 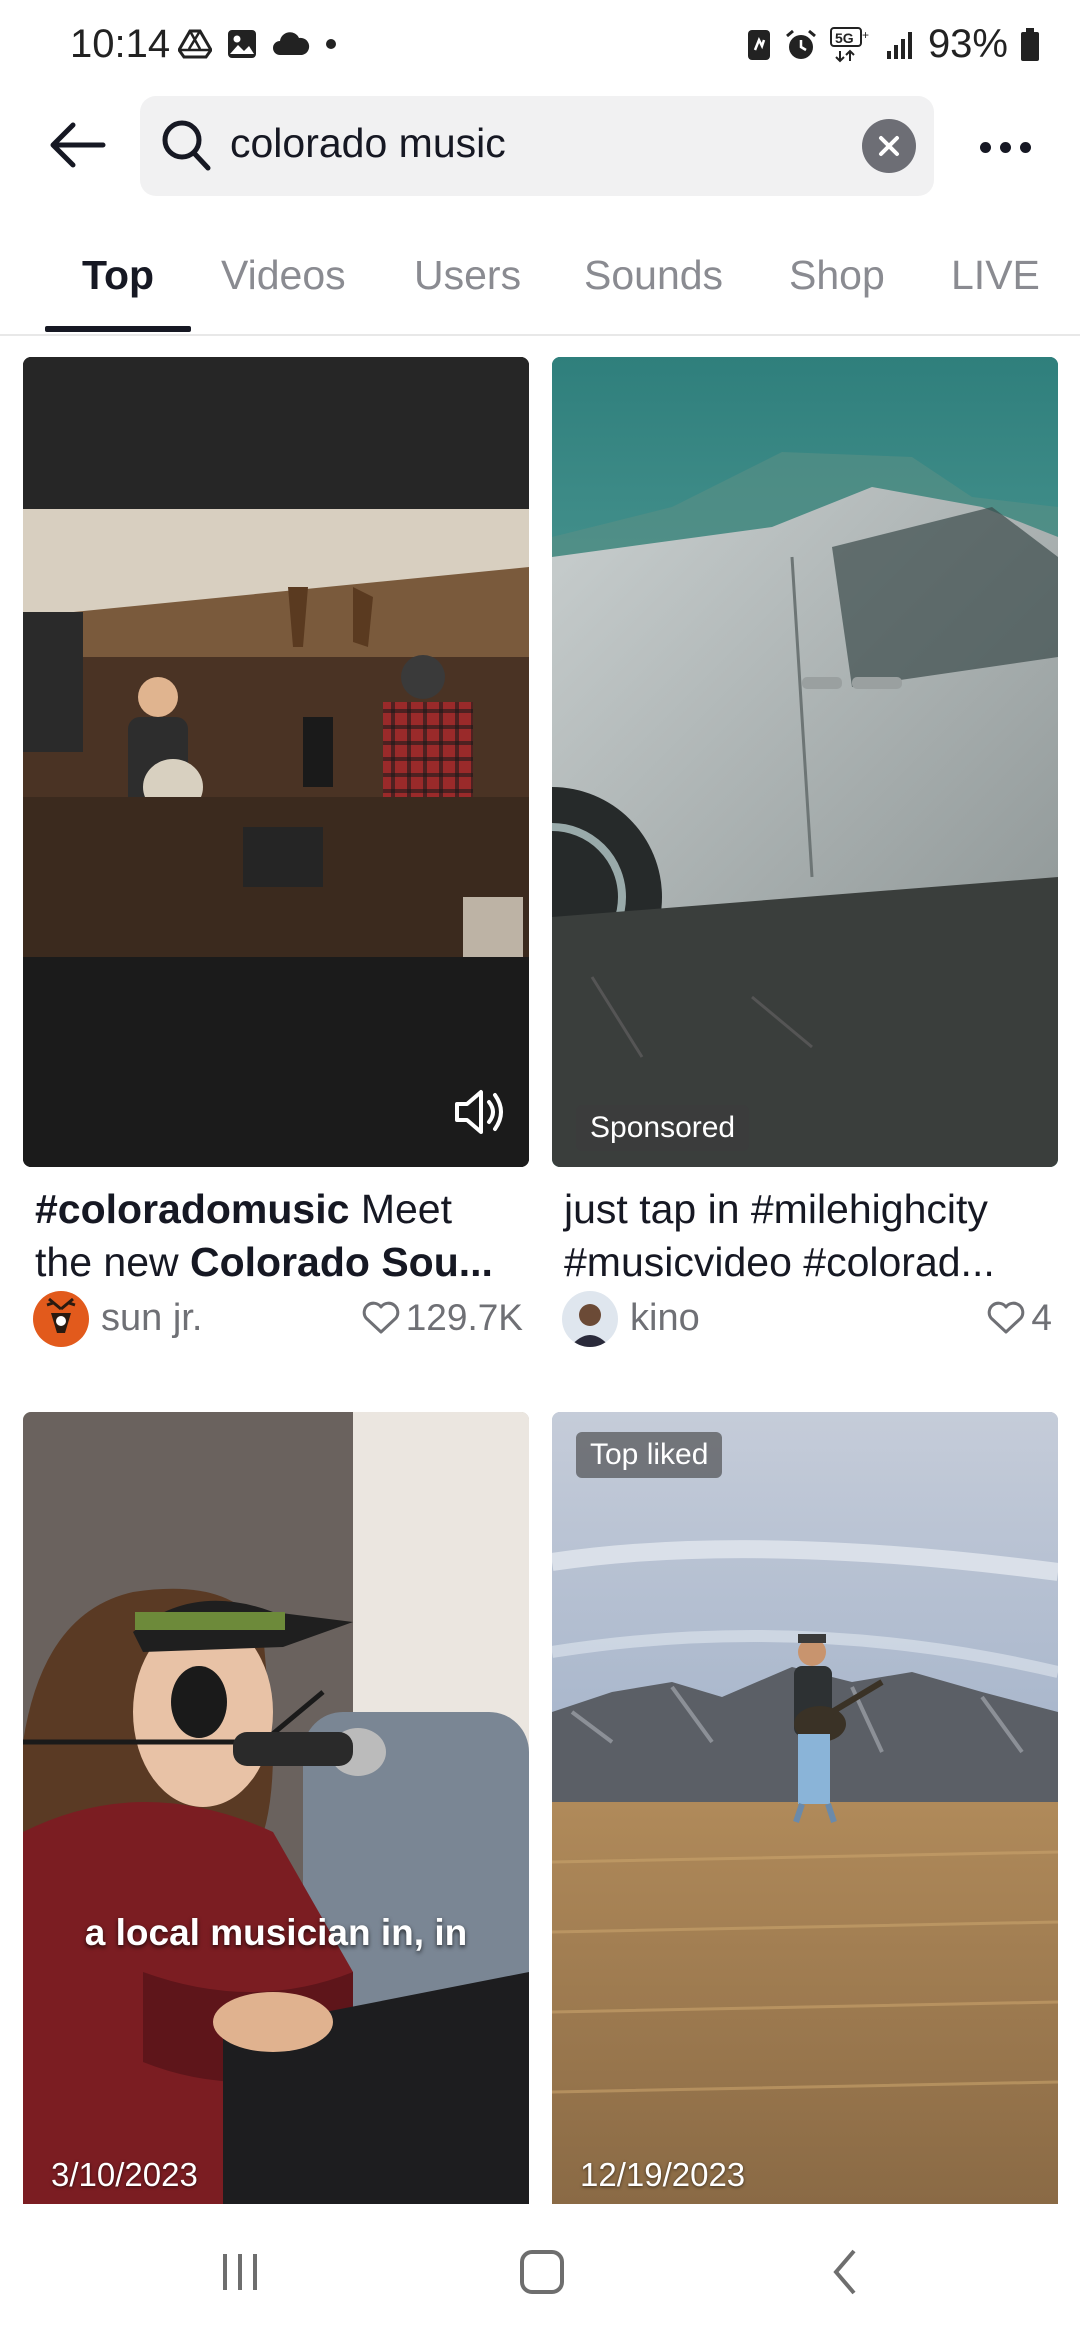 I want to click on tab-top: Top, so click(x=118, y=275).